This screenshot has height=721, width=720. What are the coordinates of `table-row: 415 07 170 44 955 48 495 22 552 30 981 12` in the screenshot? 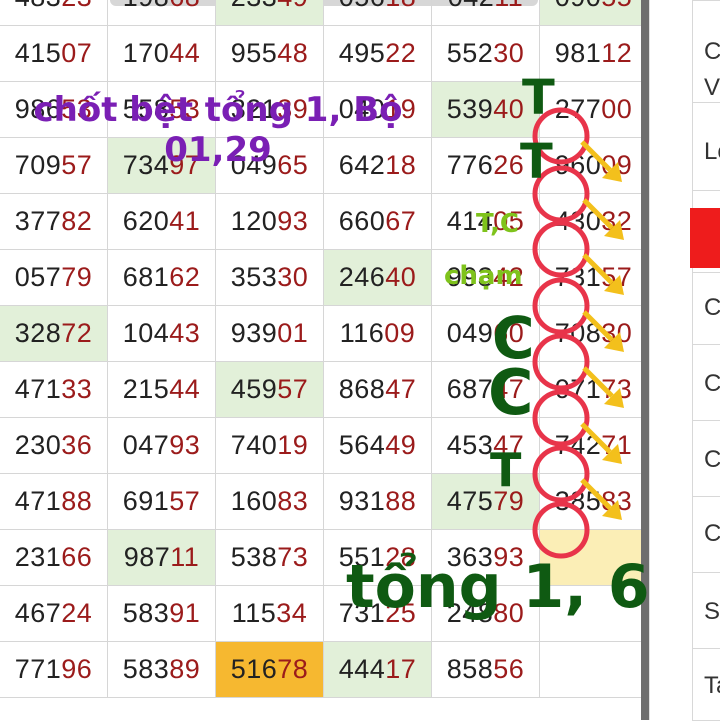 It's located at (324, 54).